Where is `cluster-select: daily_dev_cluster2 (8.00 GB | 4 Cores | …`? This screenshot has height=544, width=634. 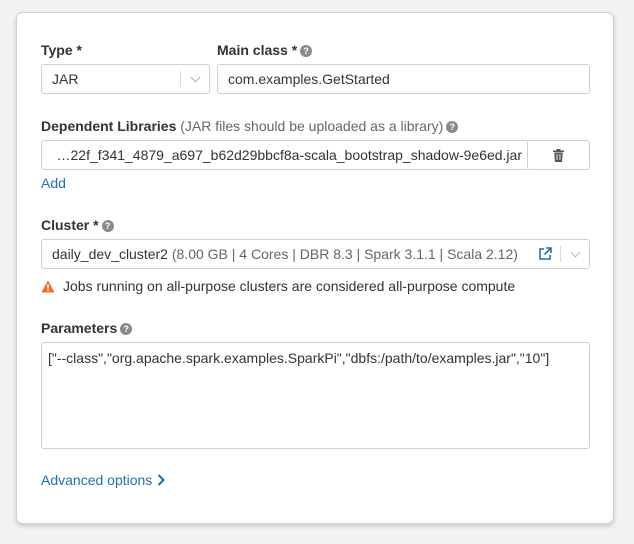
cluster-select: daily_dev_cluster2 (8.00 GB | 4 Cores | … is located at coordinates (315, 254).